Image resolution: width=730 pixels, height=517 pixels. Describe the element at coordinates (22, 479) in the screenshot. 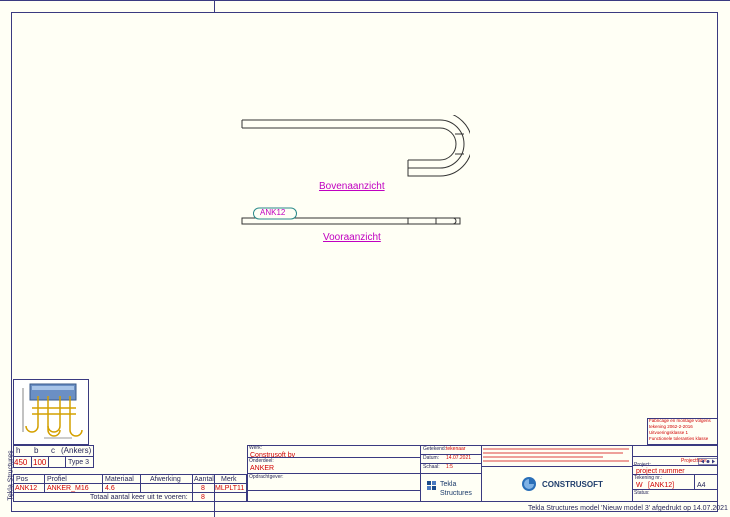

I see `parts-header-pos: Pos` at that location.